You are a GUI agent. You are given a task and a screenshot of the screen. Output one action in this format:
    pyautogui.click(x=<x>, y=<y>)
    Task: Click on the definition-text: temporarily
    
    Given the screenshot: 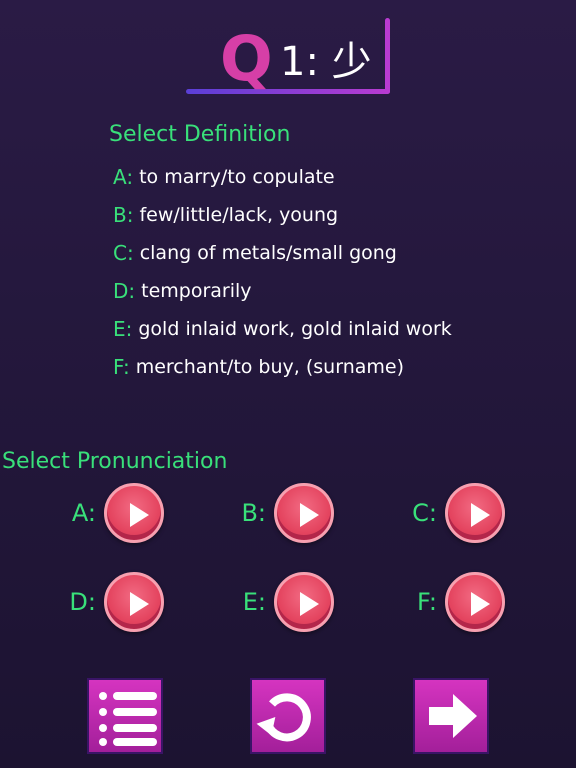 What is the action you would take?
    pyautogui.click(x=196, y=291)
    